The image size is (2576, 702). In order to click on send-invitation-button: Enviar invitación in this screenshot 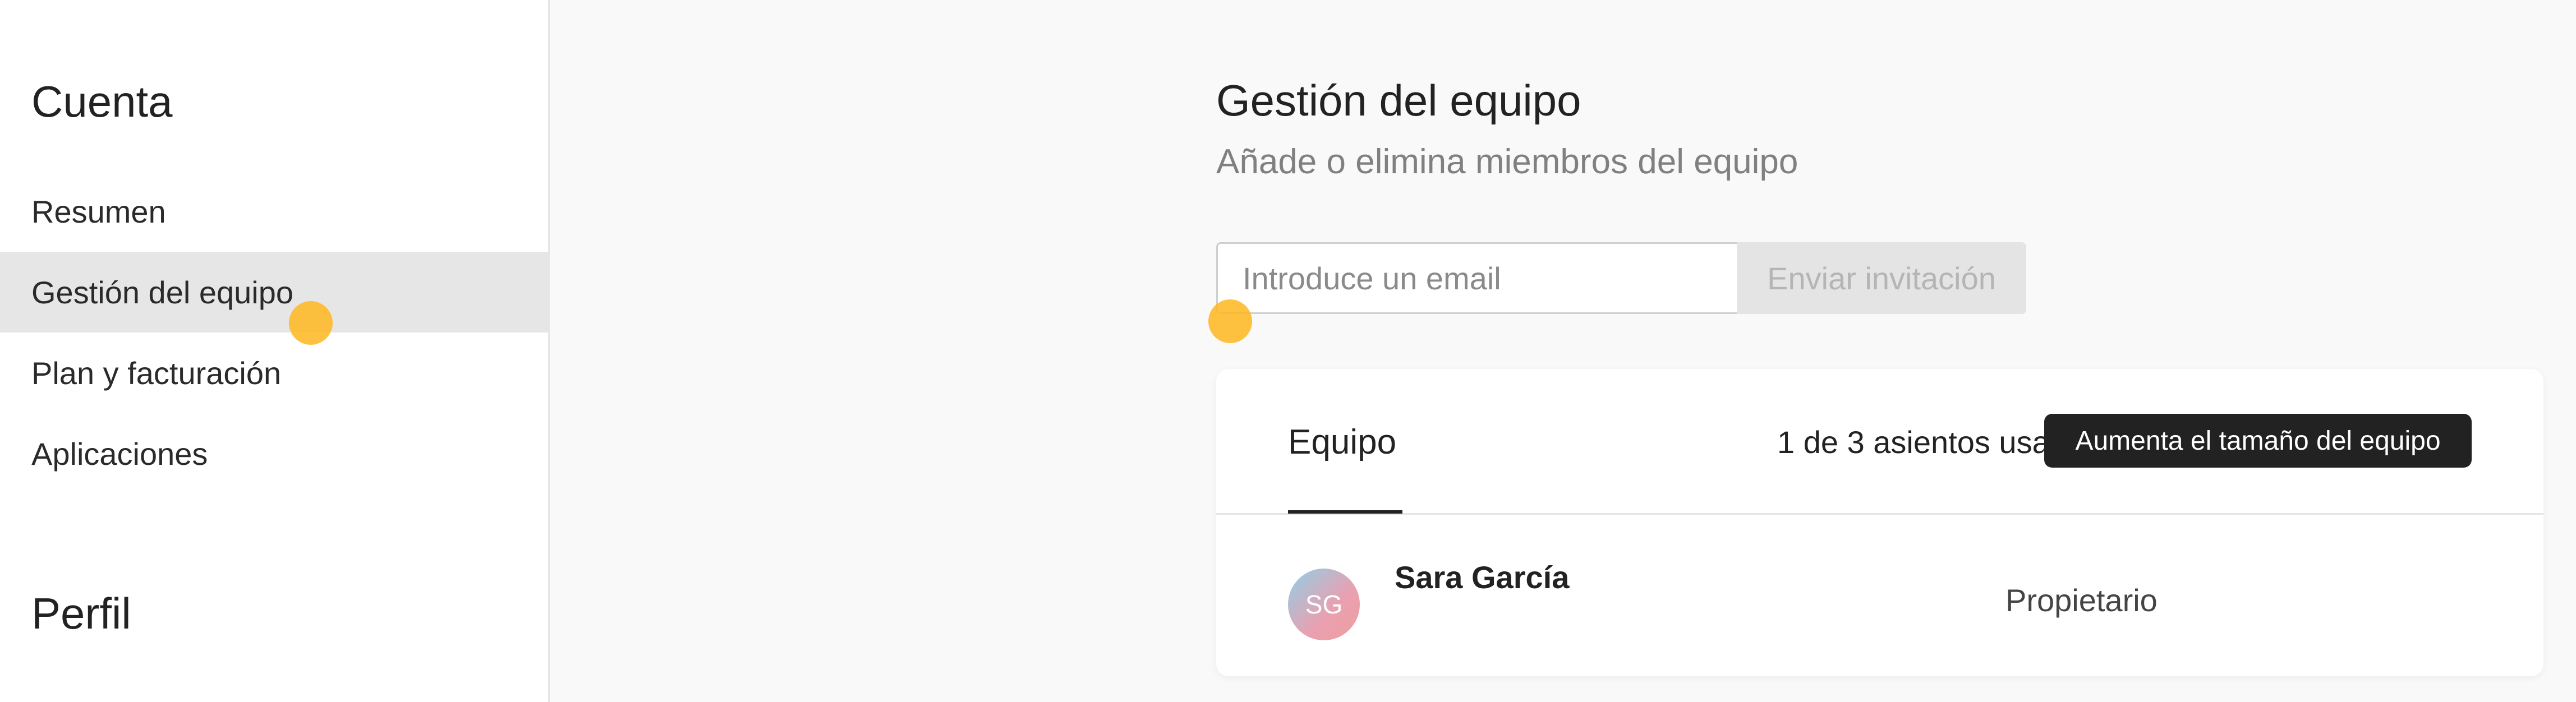, I will do `click(1881, 278)`.